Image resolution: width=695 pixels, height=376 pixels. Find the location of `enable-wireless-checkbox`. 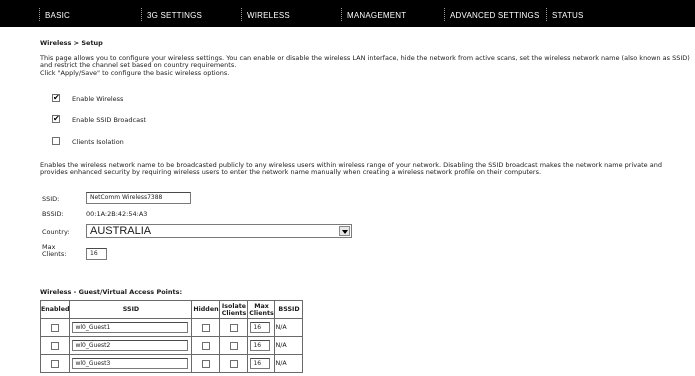

enable-wireless-checkbox is located at coordinates (56, 98).